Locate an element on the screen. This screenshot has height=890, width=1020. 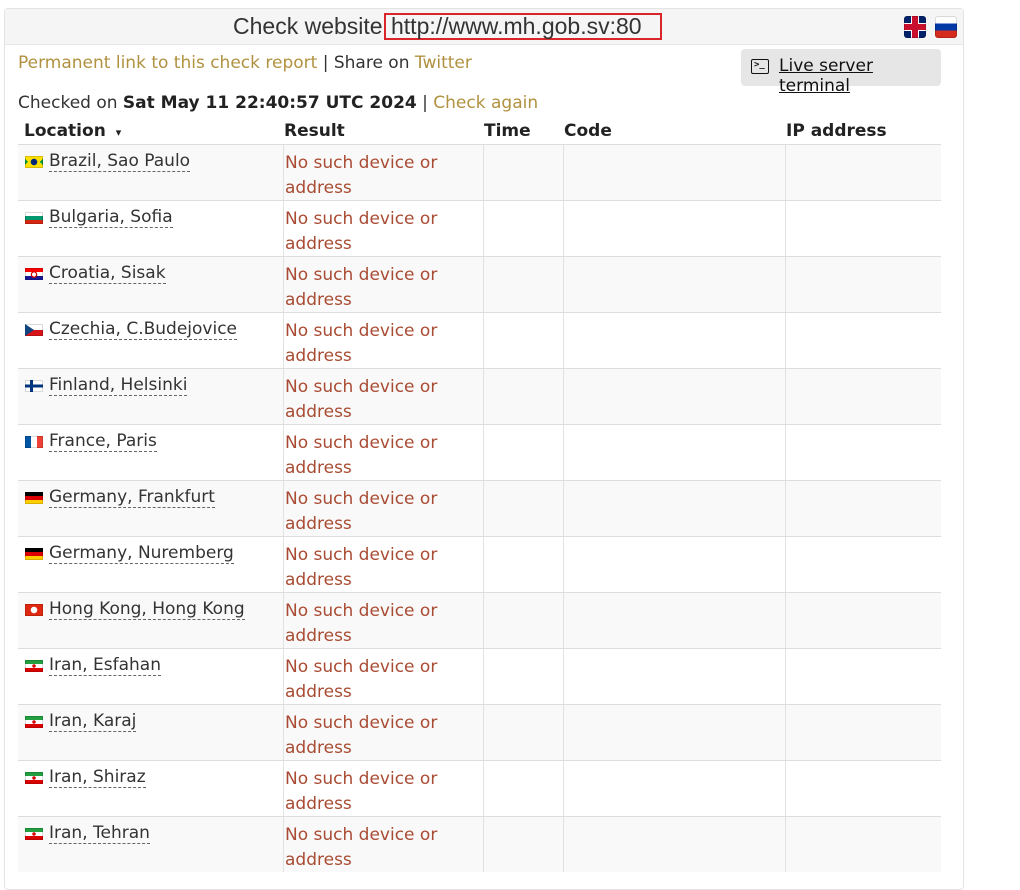
fi-flag-icon is located at coordinates (34, 386).